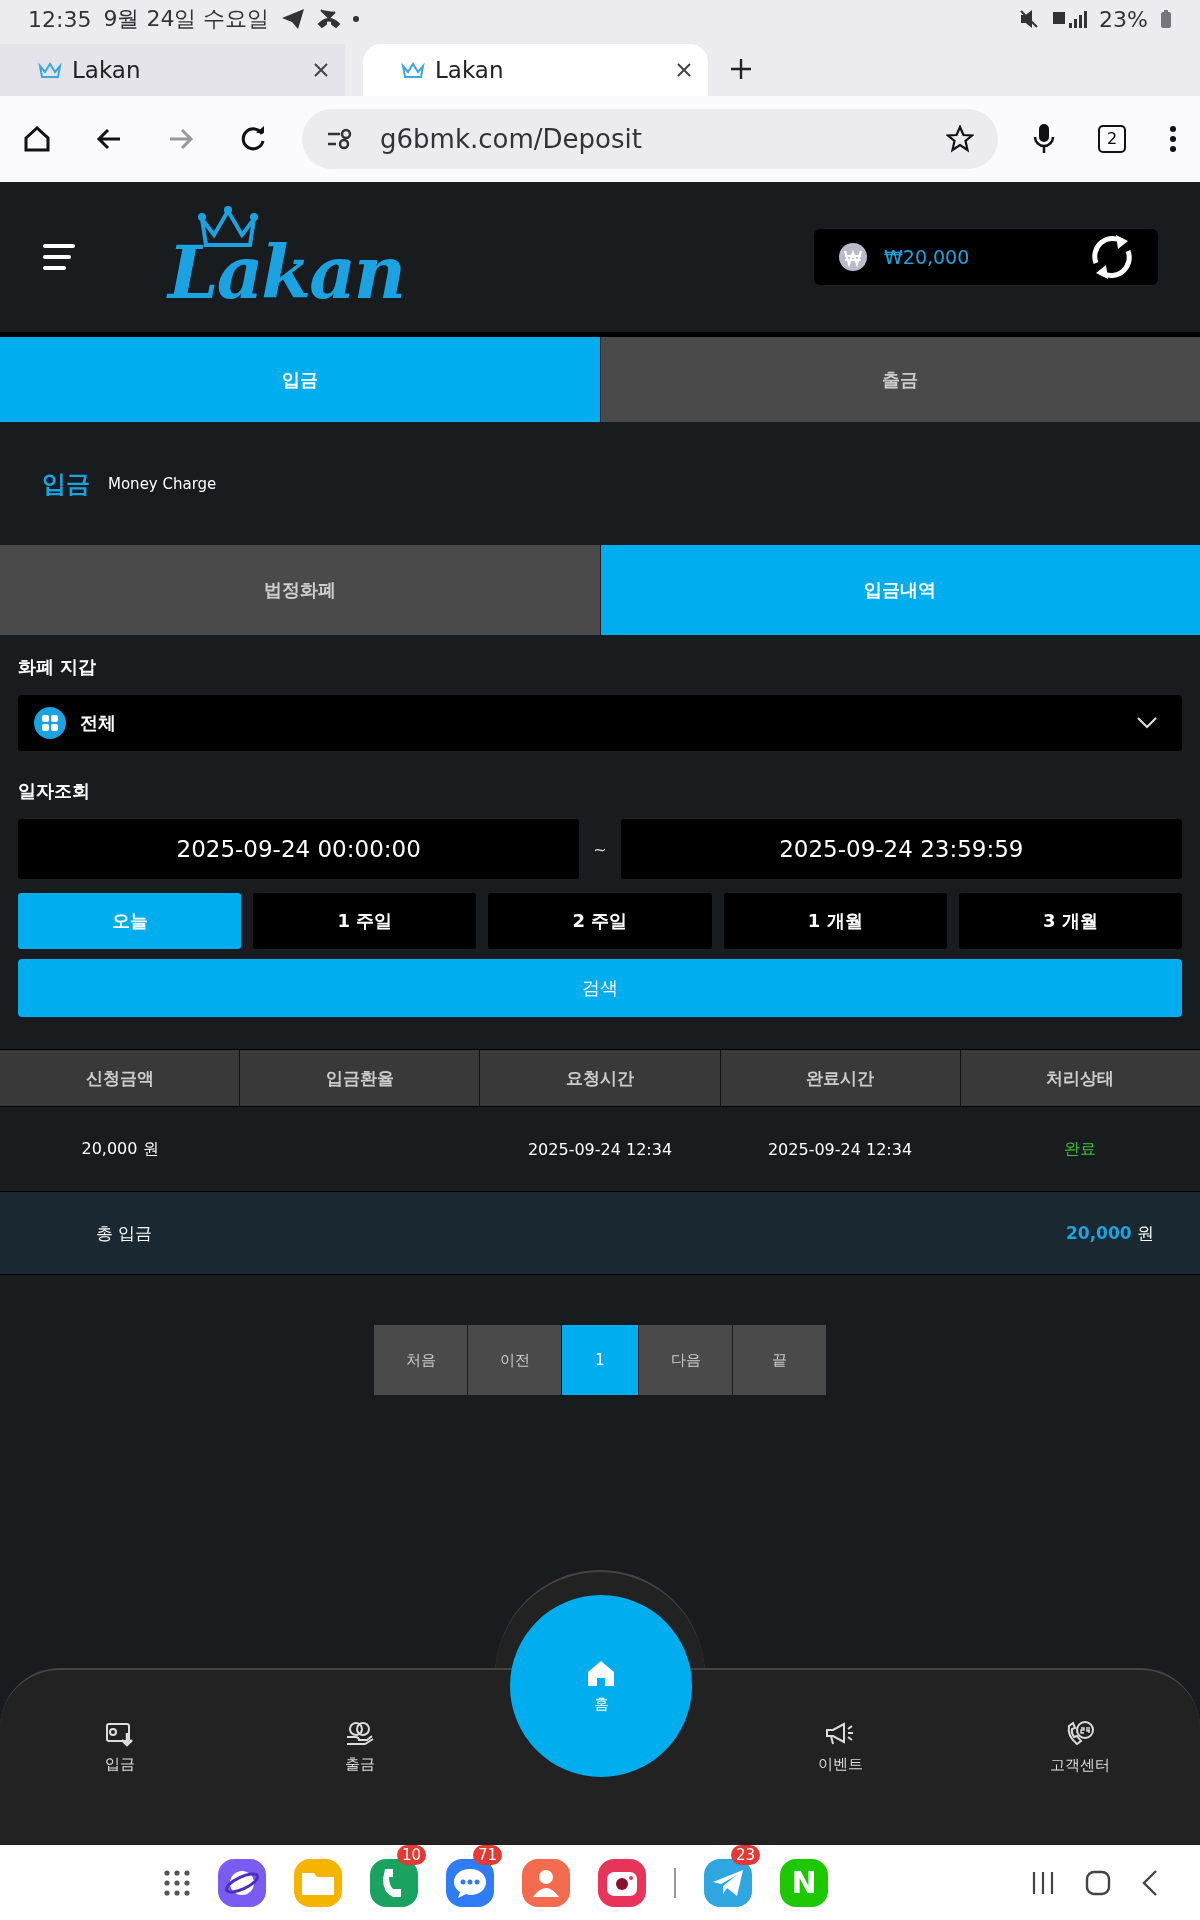 The width and height of the screenshot is (1200, 1920). What do you see at coordinates (927, 257) in the screenshot?
I see `balance-amount: ₩20,000` at bounding box center [927, 257].